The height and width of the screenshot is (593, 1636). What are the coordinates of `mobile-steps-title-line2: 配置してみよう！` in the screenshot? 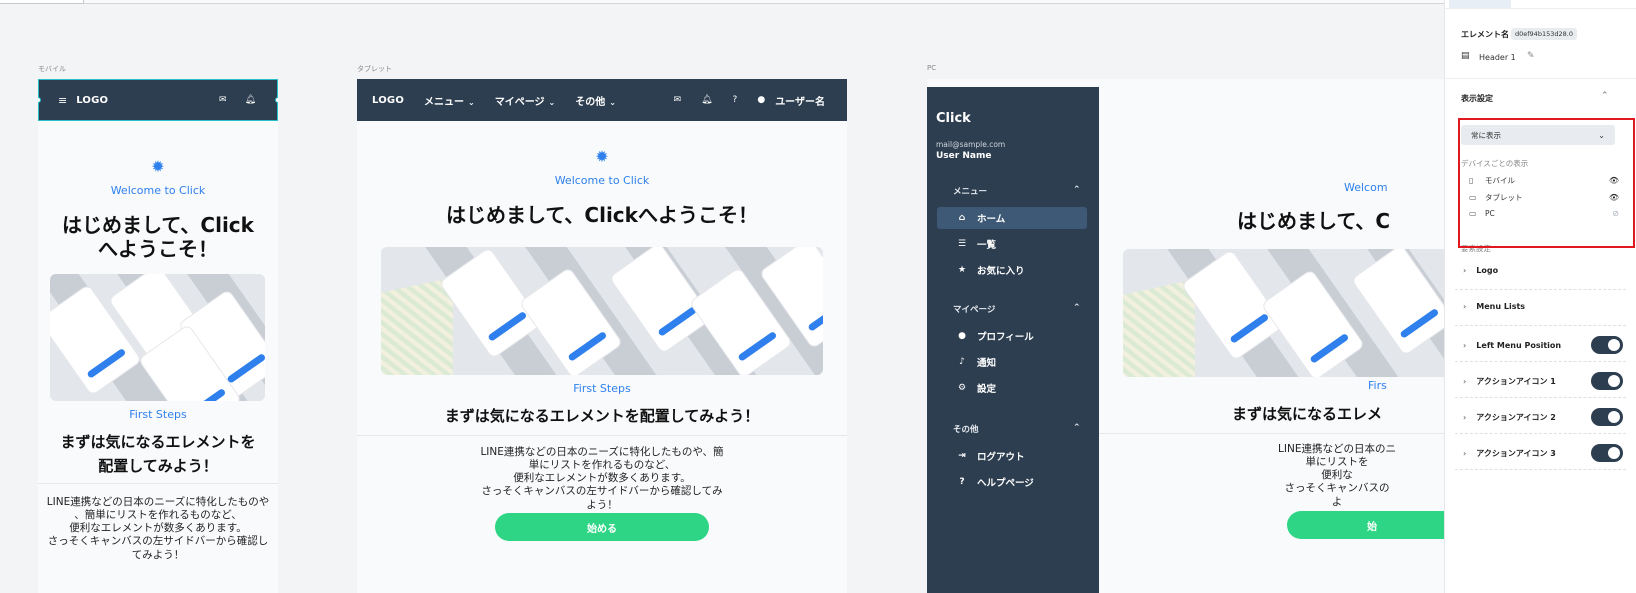 It's located at (158, 466).